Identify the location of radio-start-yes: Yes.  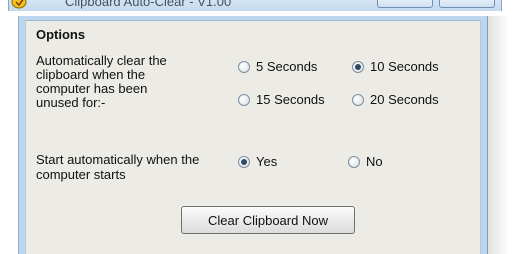
(257, 161).